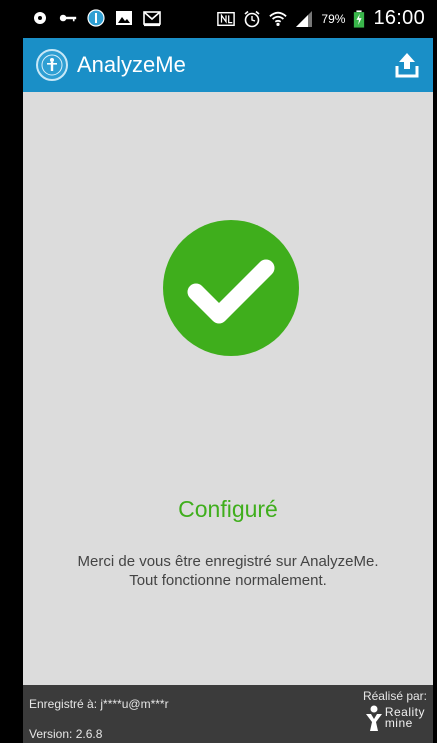 Image resolution: width=437 pixels, height=743 pixels. What do you see at coordinates (40, 18) in the screenshot?
I see `notification-dot-icon` at bounding box center [40, 18].